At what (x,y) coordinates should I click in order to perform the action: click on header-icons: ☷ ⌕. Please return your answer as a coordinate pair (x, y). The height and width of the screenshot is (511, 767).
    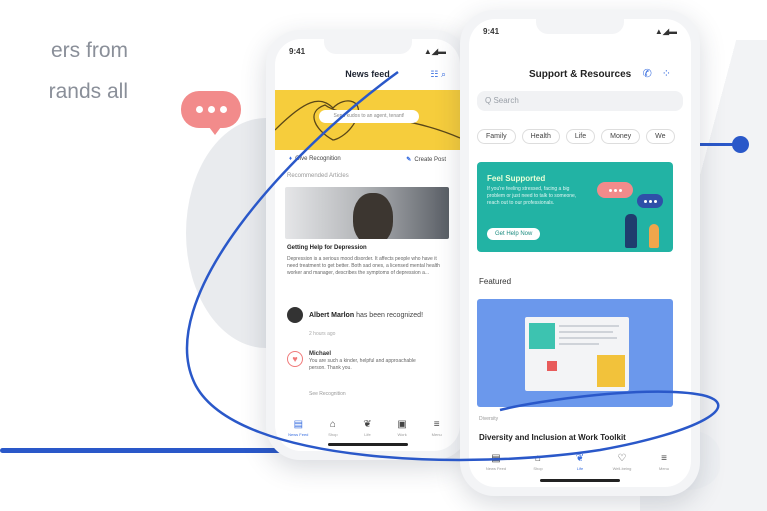
    Looking at the image, I should click on (438, 74).